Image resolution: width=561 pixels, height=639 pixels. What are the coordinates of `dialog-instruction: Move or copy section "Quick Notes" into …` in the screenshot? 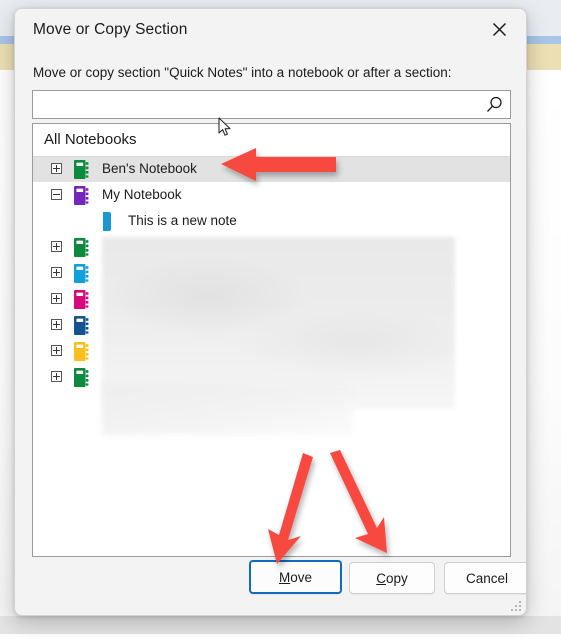 It's located at (242, 72).